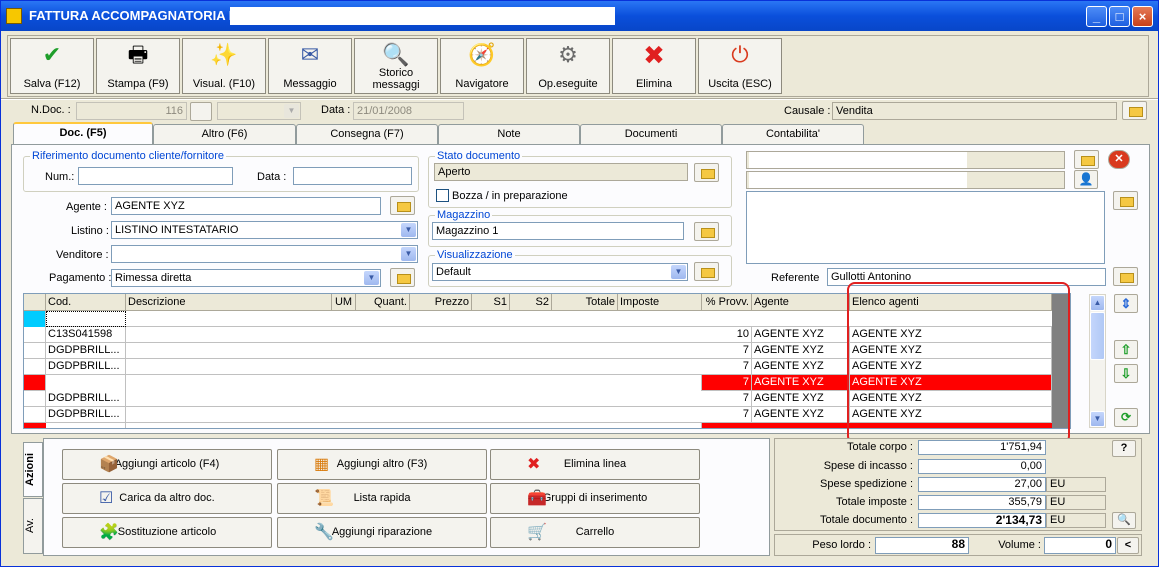 This screenshot has height=567, width=1159. What do you see at coordinates (585, 302) in the screenshot?
I see `col-header-totale: Totale` at bounding box center [585, 302].